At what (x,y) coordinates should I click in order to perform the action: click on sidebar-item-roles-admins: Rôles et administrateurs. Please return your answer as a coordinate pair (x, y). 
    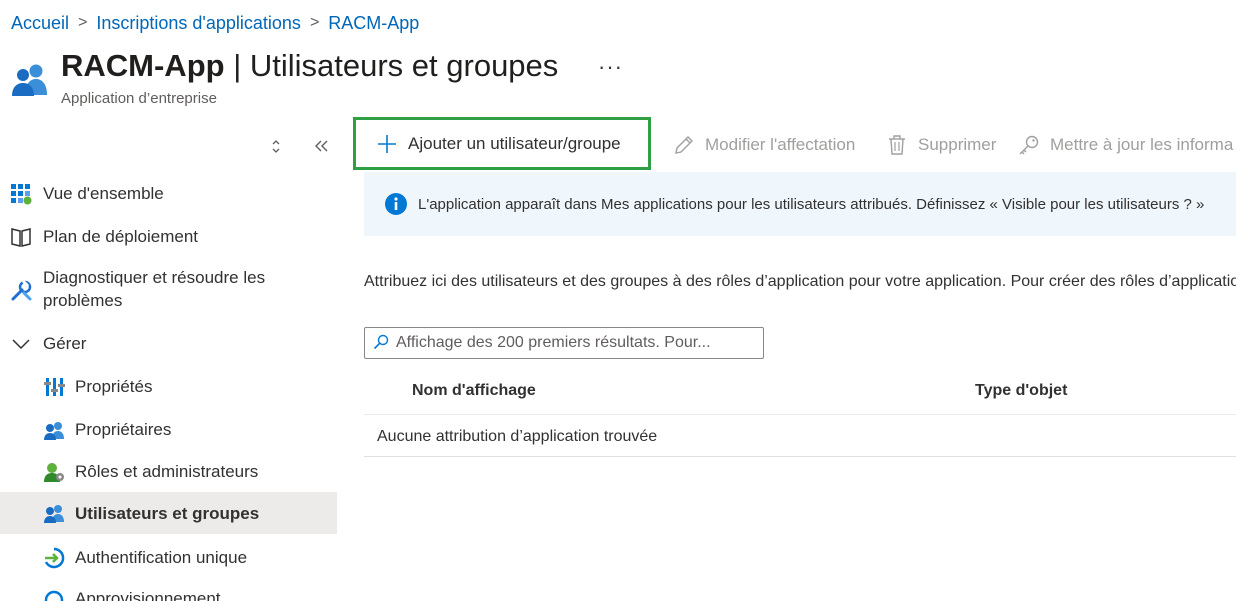
    Looking at the image, I should click on (168, 472).